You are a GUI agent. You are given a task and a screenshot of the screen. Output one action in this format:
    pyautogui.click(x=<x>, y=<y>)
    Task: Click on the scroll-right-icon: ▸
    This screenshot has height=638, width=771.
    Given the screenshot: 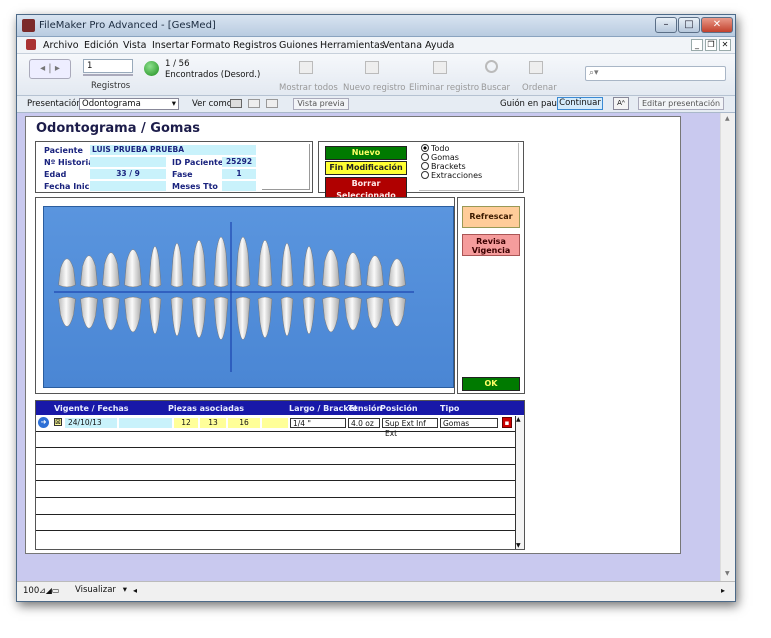 What is the action you would take?
    pyautogui.click(x=723, y=590)
    